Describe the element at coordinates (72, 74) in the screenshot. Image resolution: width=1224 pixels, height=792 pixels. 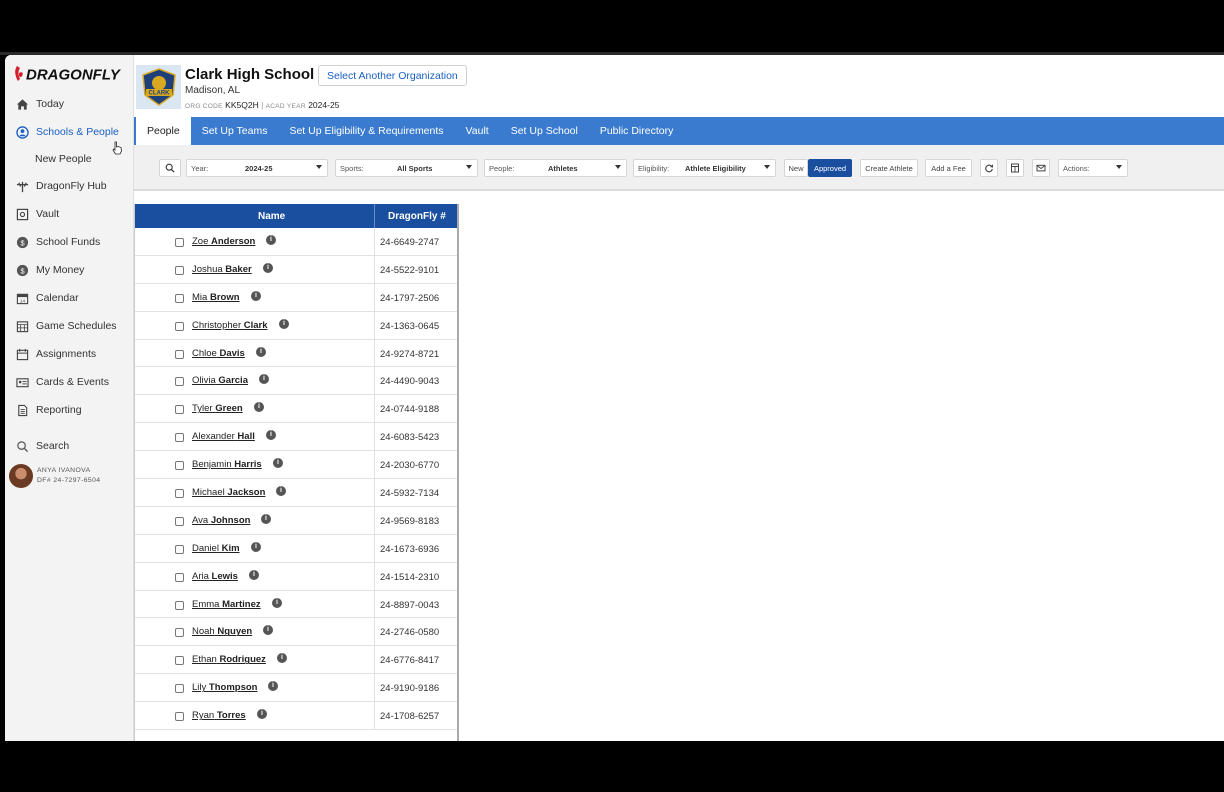
I see `dragonfly-logo: DRAGONFLY` at that location.